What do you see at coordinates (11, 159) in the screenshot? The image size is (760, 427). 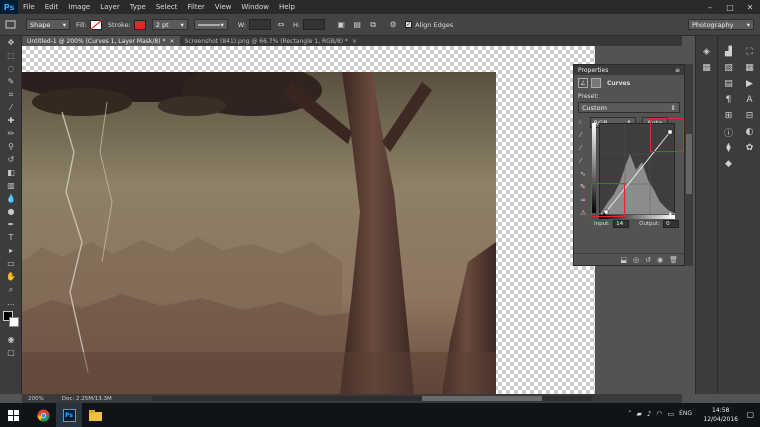 I see `history-brush-tool-icon: ↺` at bounding box center [11, 159].